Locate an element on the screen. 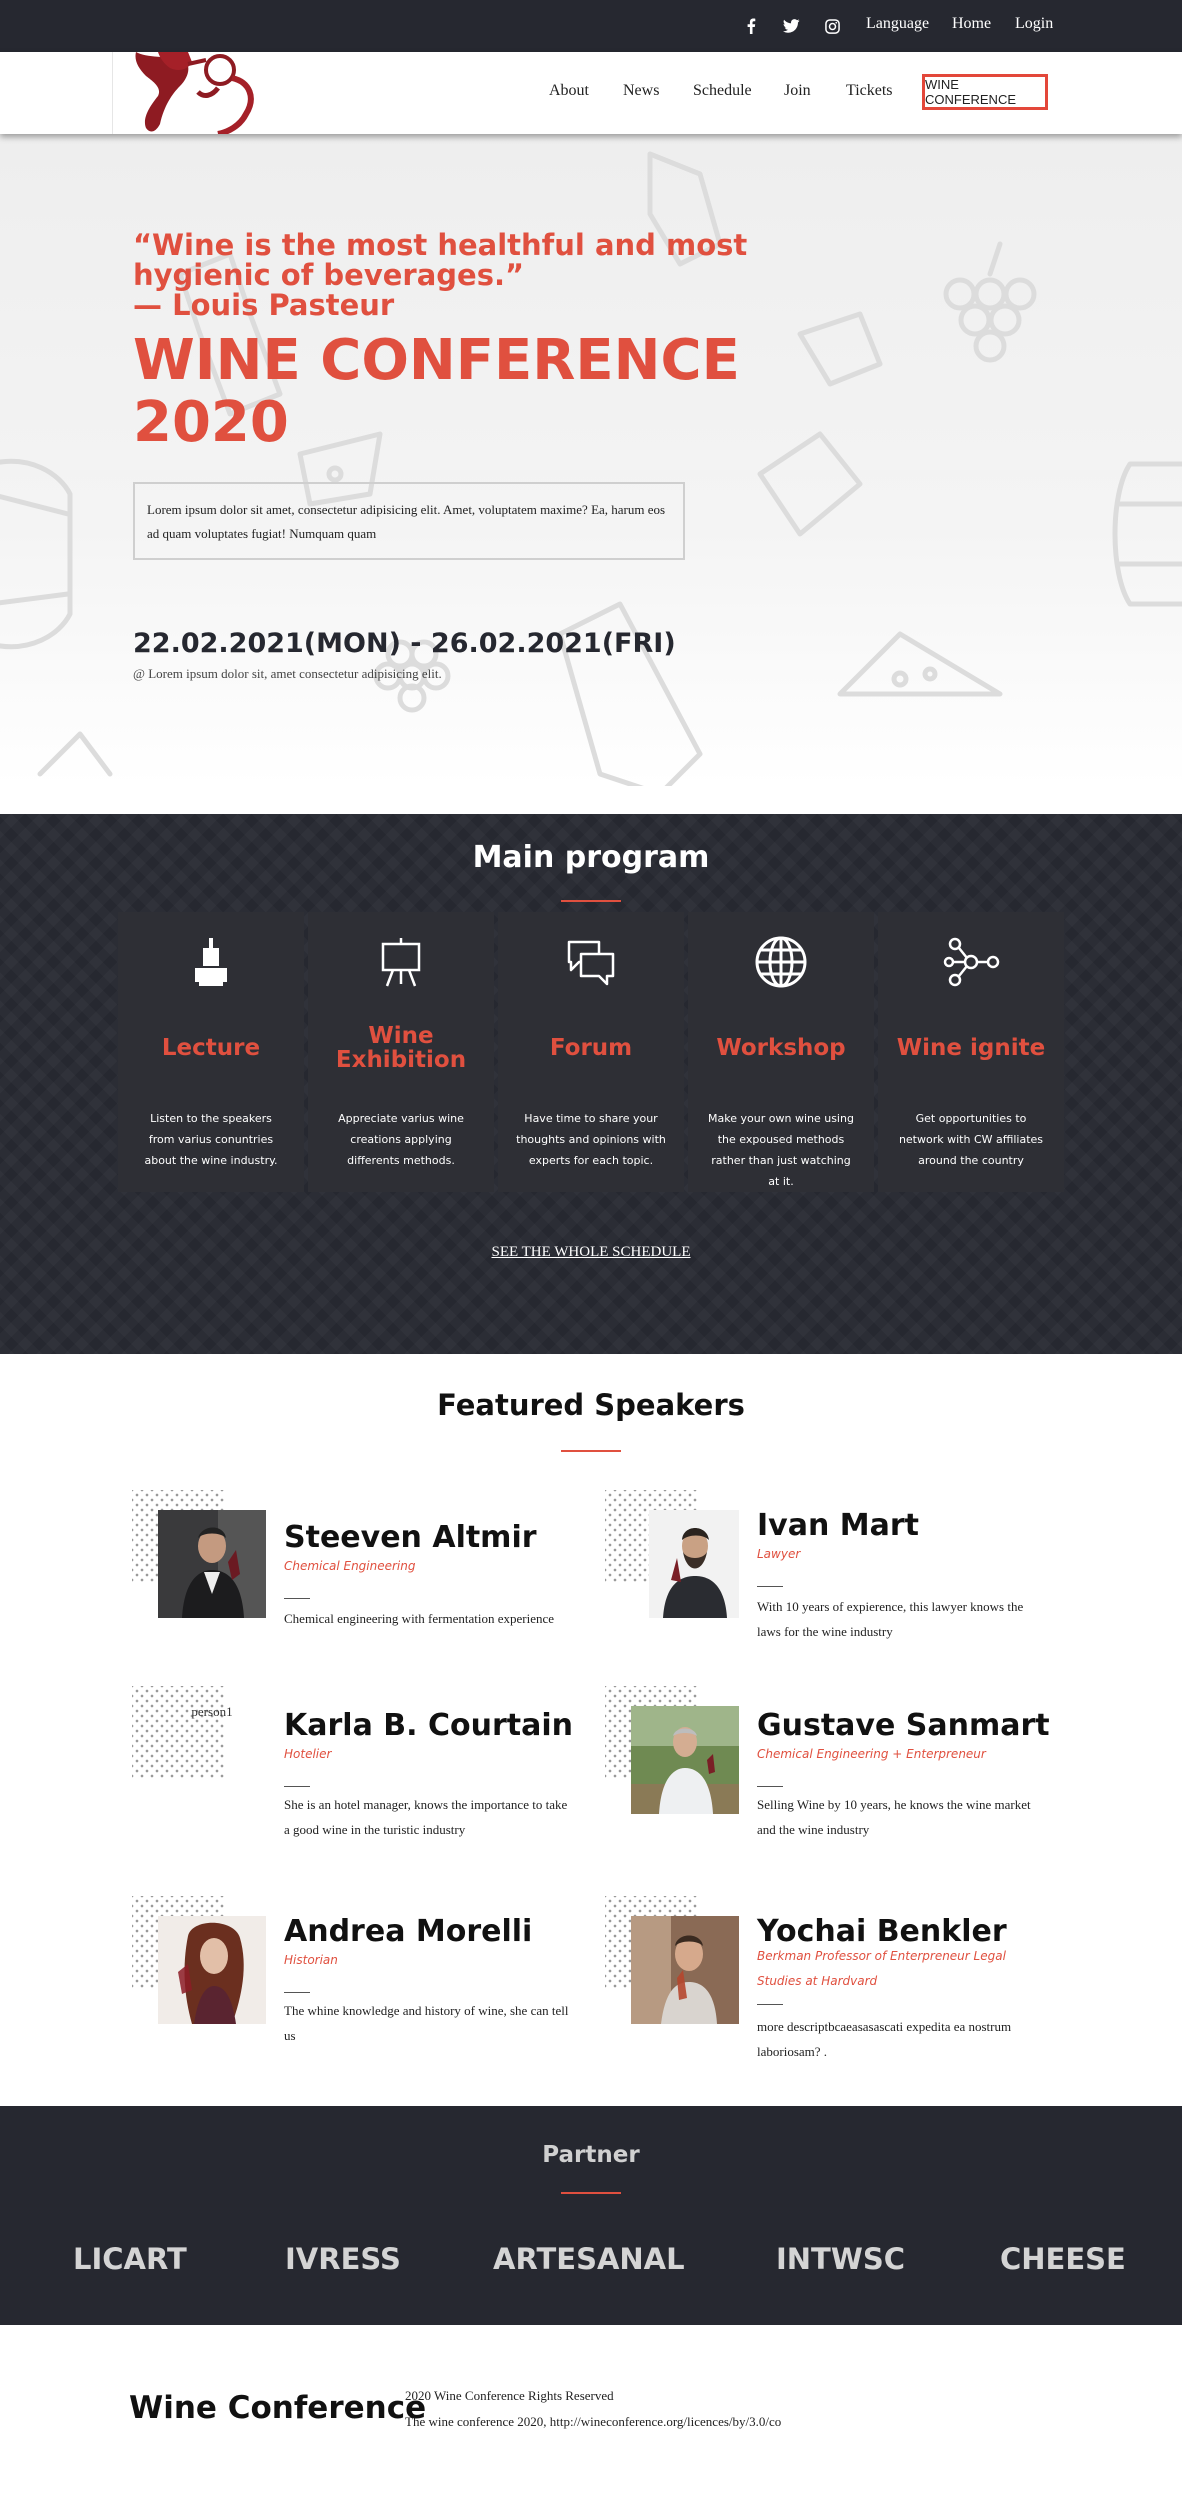 The height and width of the screenshot is (2493, 1182). partner-title-underline is located at coordinates (591, 2193).